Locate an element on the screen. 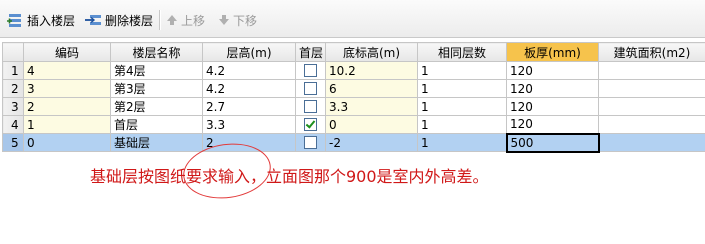 The height and width of the screenshot is (244, 705). move-up-button: 上移 is located at coordinates (185, 20).